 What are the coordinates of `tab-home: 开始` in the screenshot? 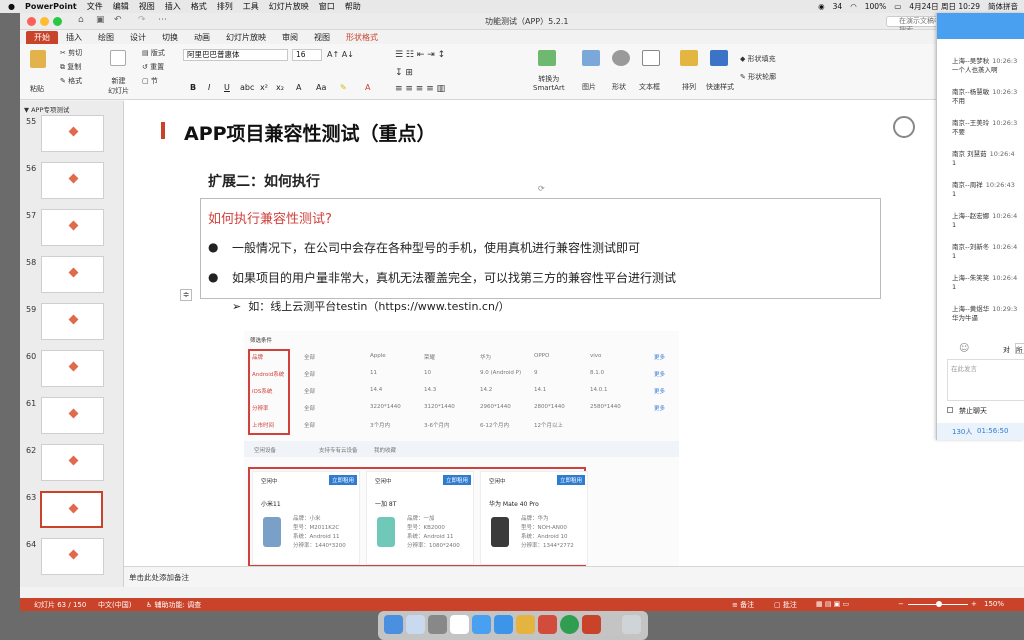 It's located at (42, 37).